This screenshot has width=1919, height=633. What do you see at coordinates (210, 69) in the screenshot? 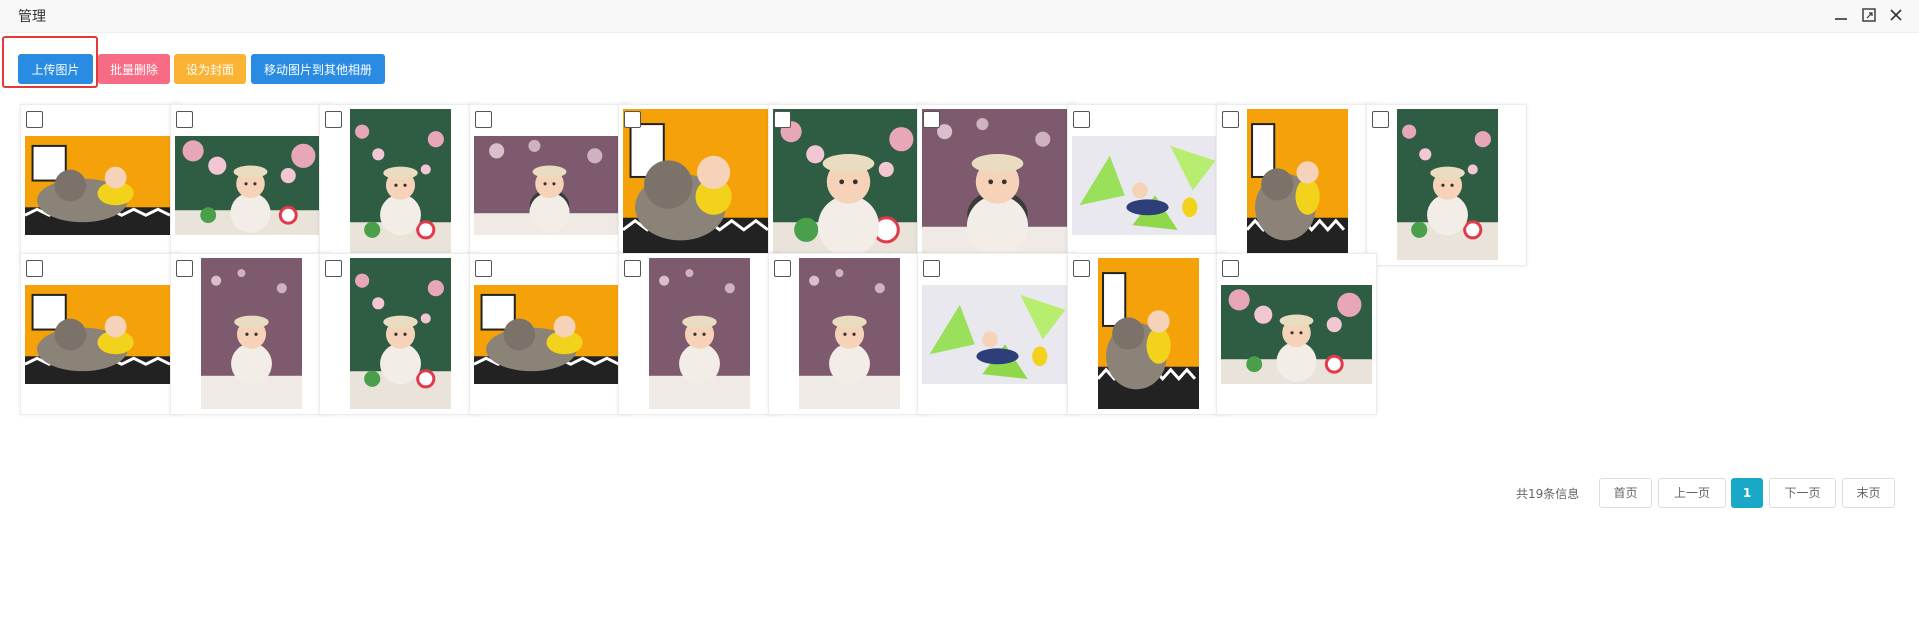
I see `set-cover-button: 设为封面` at bounding box center [210, 69].